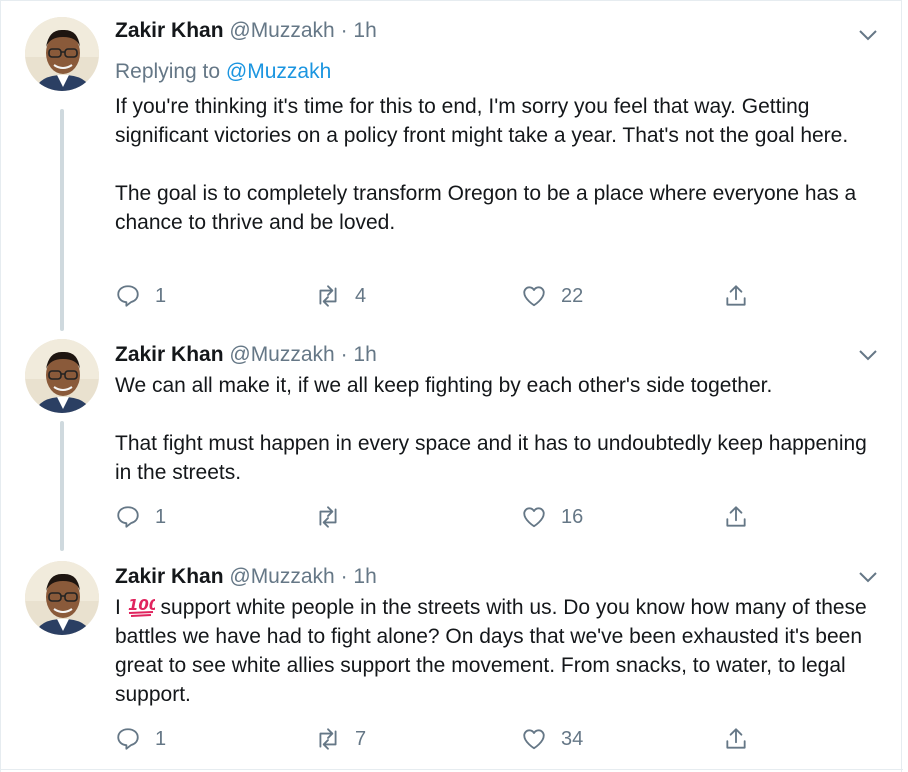  What do you see at coordinates (552, 739) in the screenshot?
I see `like-button: 34` at bounding box center [552, 739].